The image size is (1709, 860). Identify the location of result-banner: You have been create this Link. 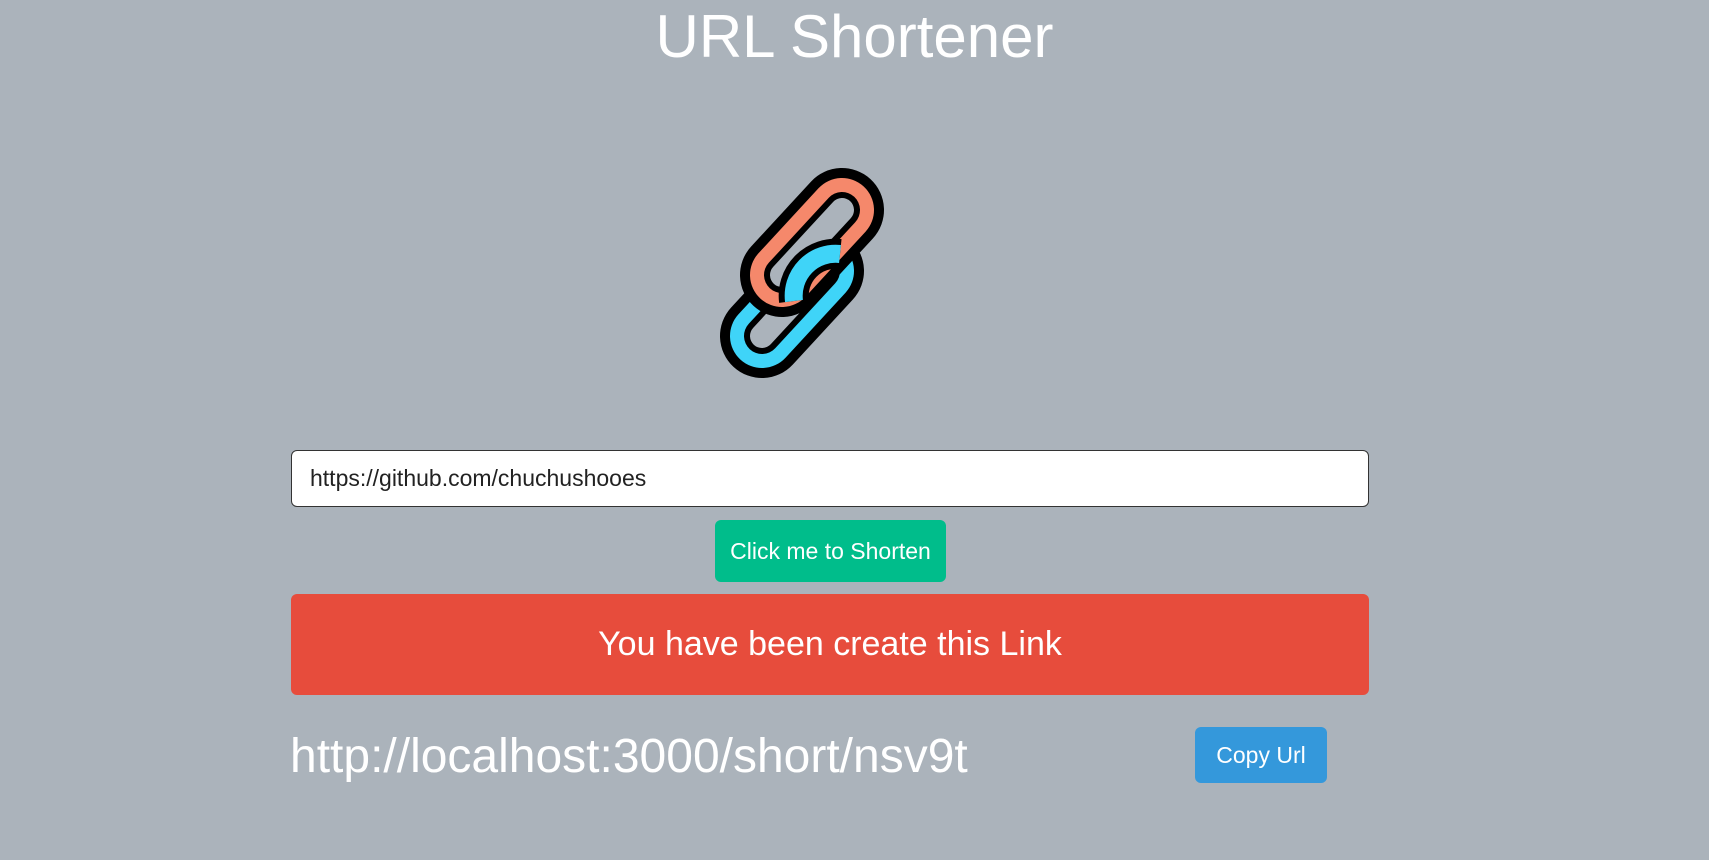
(830, 644).